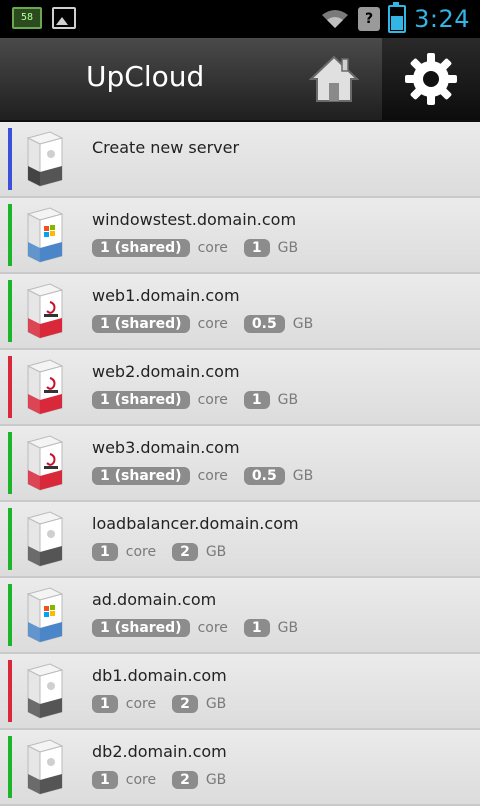  I want to click on home-button, so click(334, 79).